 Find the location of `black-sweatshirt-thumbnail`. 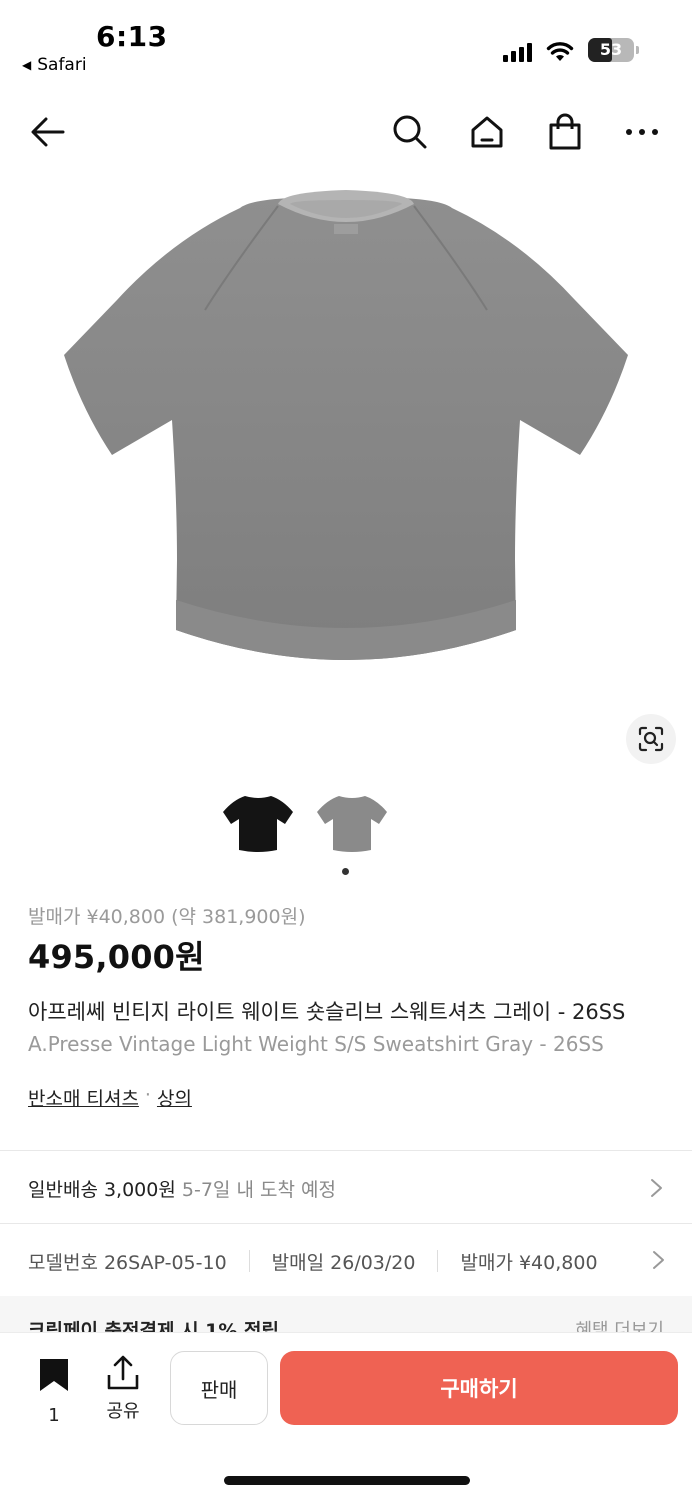

black-sweatshirt-thumbnail is located at coordinates (258, 823).